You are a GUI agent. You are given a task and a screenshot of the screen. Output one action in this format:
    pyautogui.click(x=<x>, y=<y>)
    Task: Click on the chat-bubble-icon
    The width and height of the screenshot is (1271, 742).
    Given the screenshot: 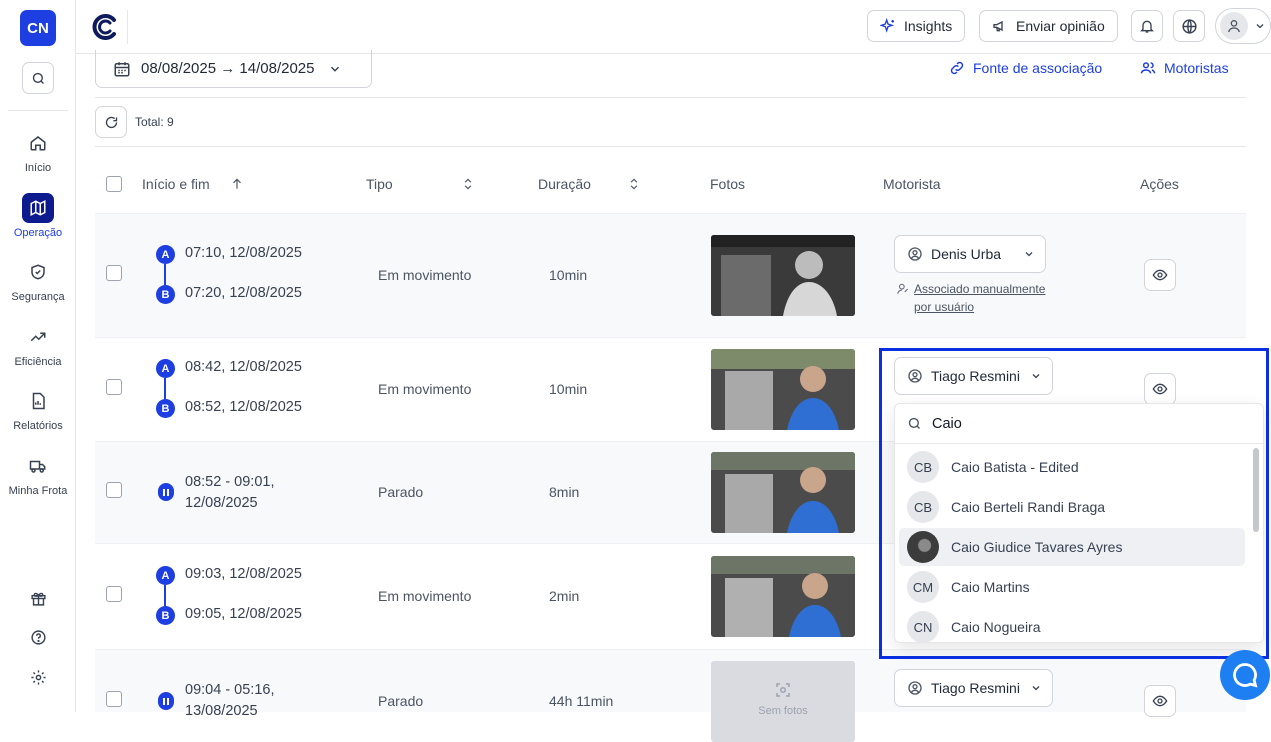 What is the action you would take?
    pyautogui.click(x=1245, y=675)
    